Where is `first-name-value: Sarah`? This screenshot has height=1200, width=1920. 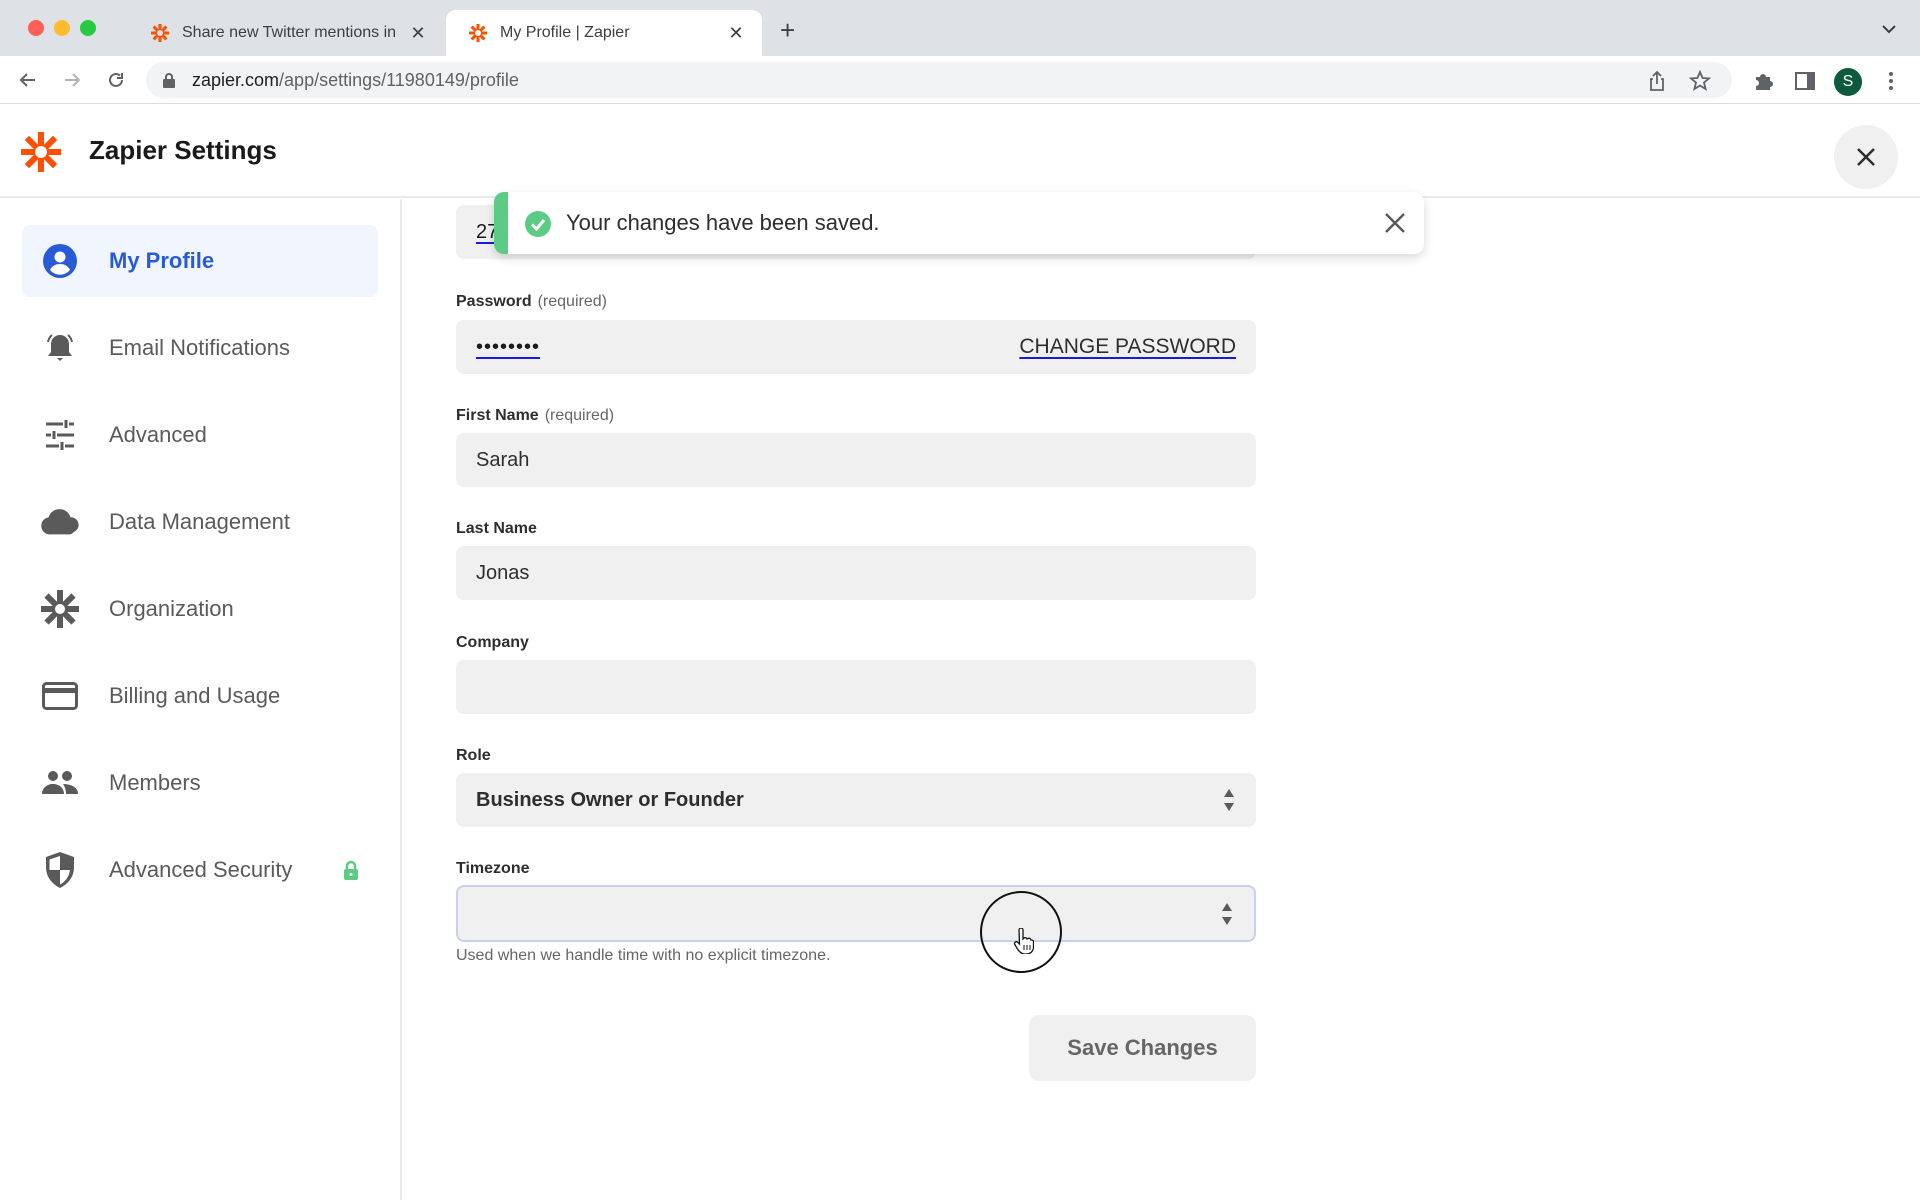
first-name-value: Sarah is located at coordinates (503, 459).